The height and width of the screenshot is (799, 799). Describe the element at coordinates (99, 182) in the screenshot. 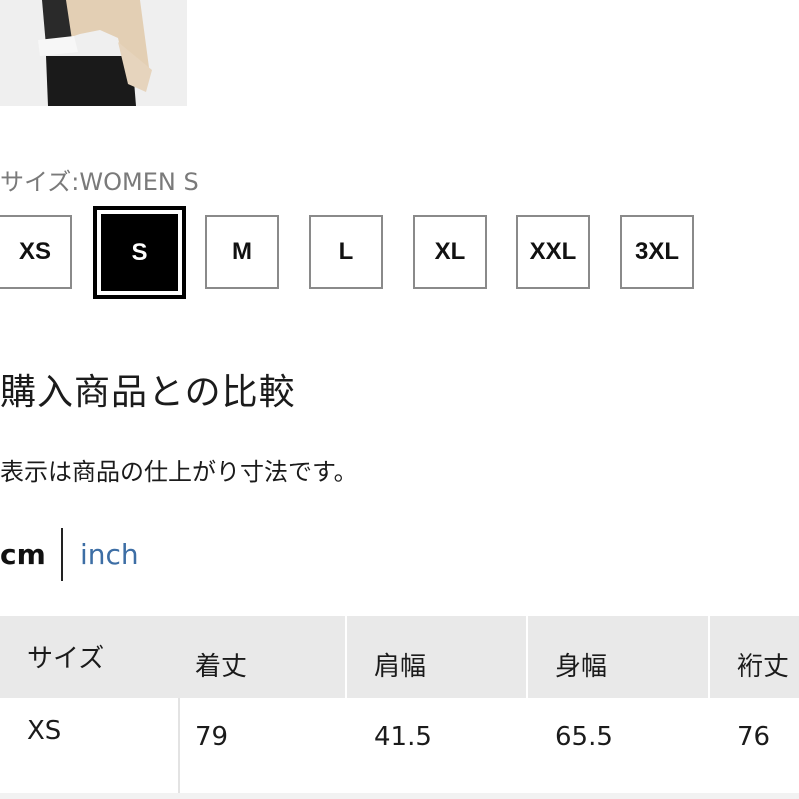

I see `size-label: サイズ:WOMEN S` at that location.